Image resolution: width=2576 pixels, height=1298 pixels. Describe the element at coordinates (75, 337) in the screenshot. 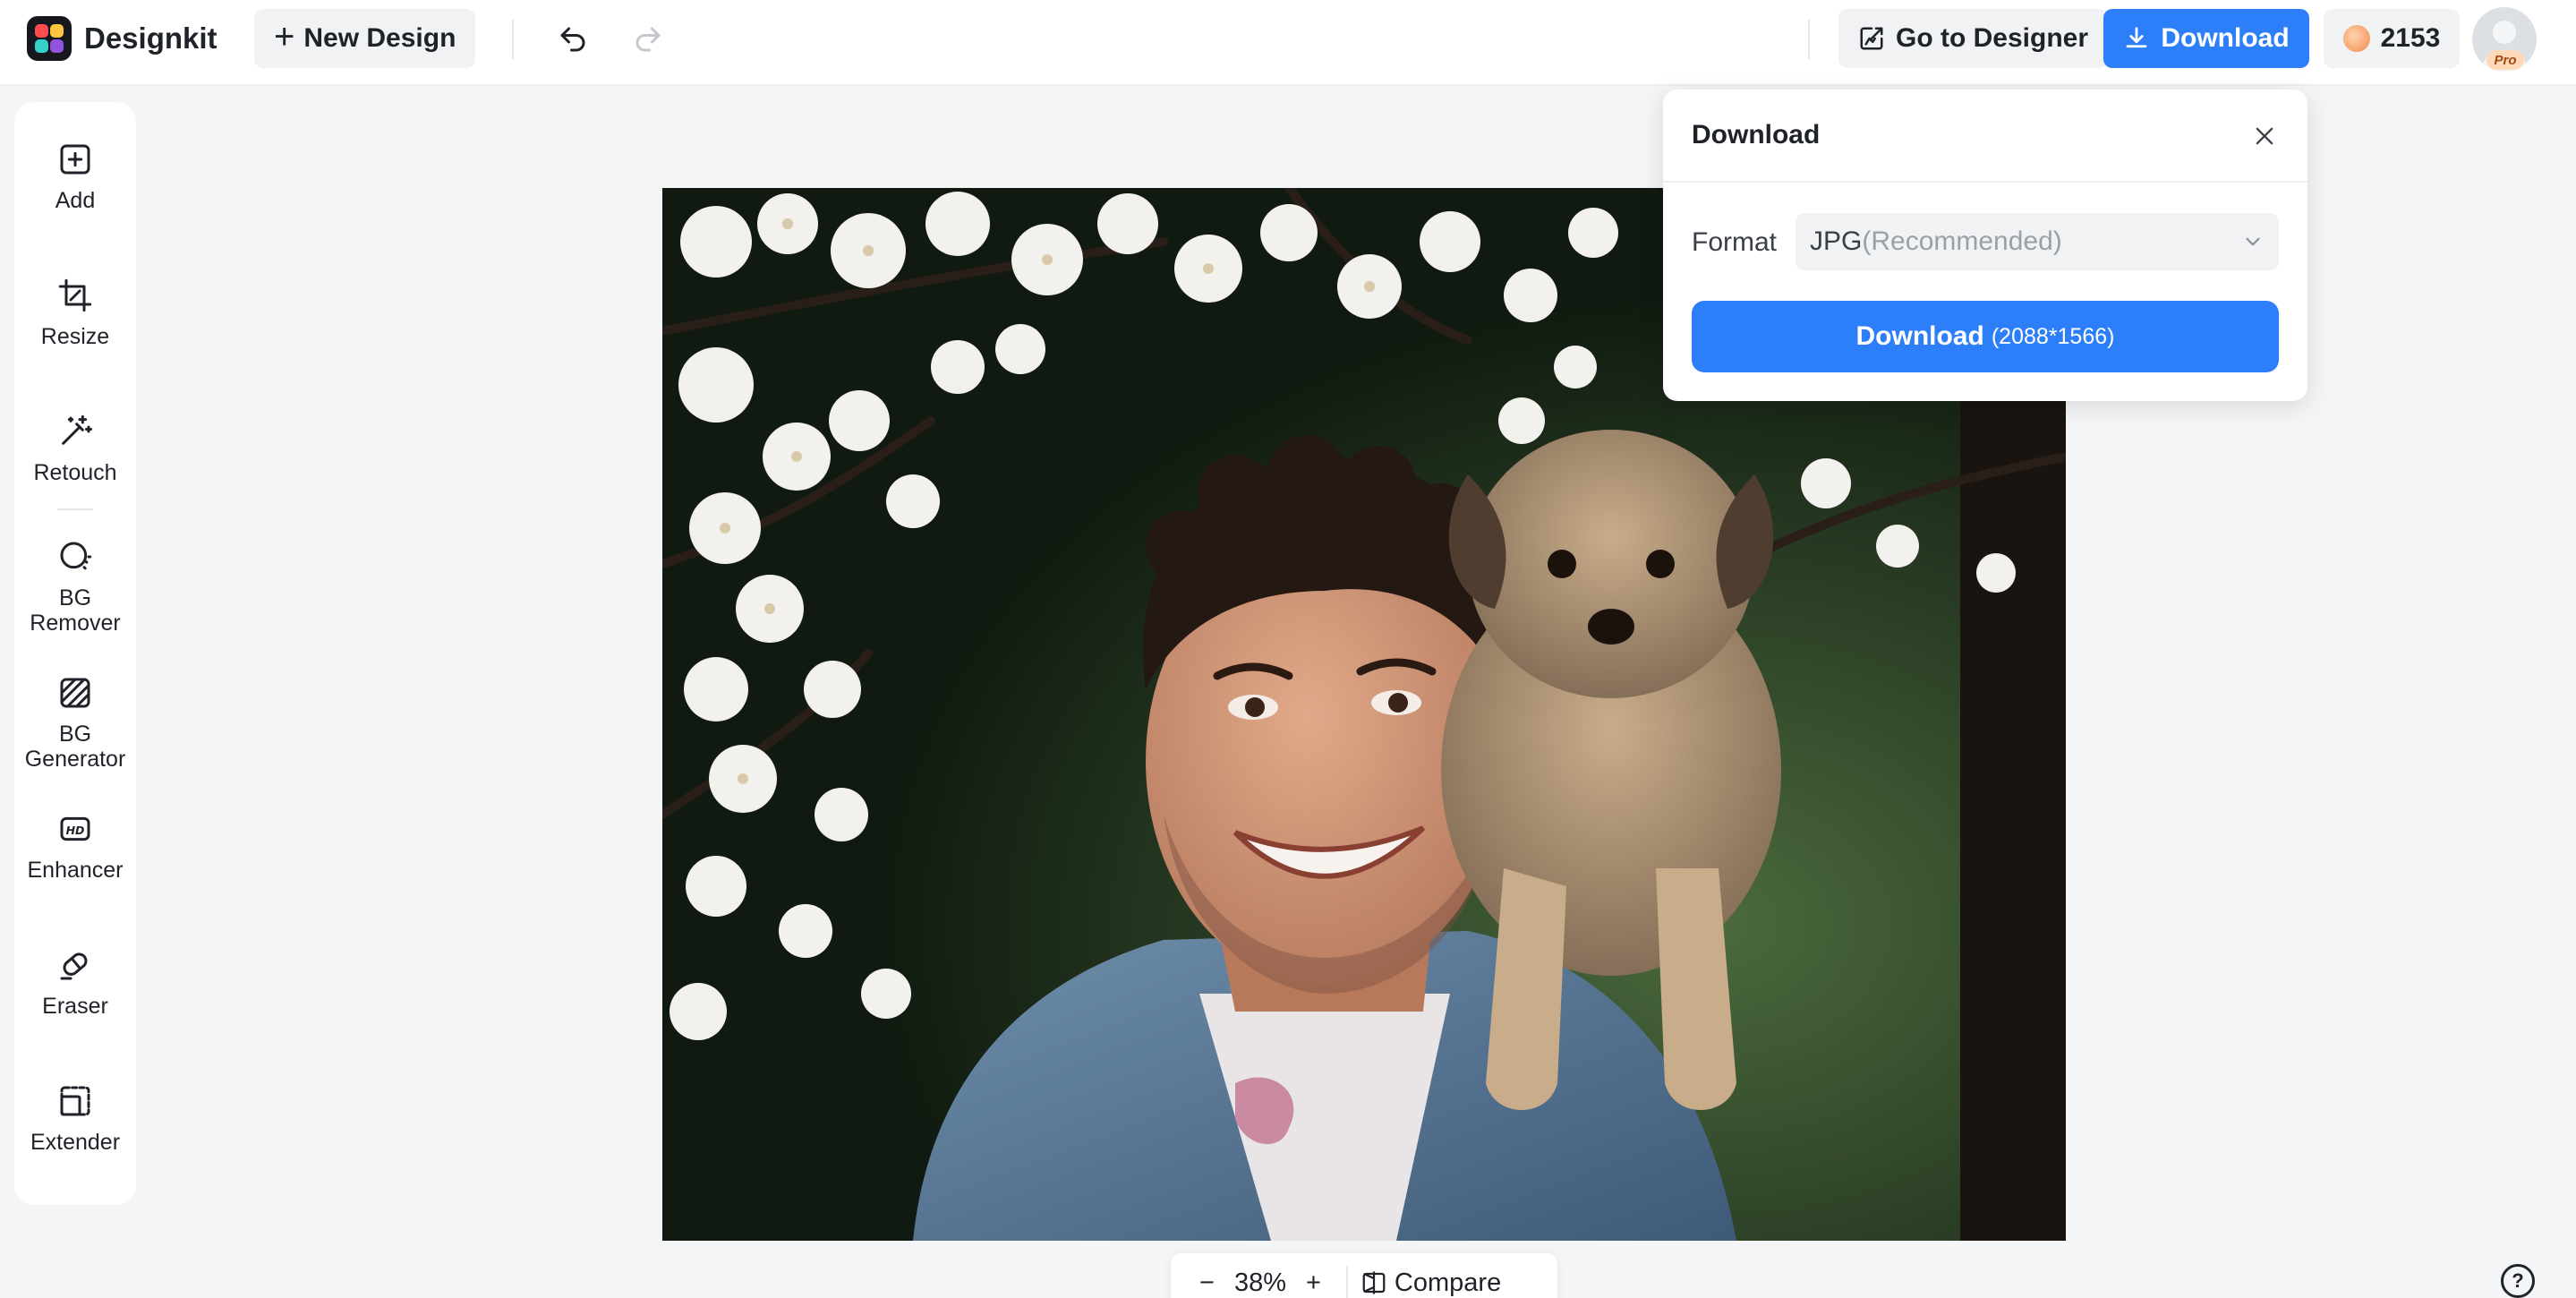

I see `tool-label: Resize` at that location.